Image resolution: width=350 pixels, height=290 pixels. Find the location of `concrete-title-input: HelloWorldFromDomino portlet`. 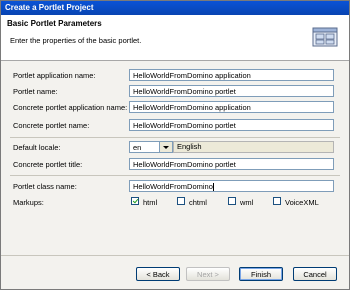

concrete-title-input: HelloWorldFromDomino portlet is located at coordinates (231, 164).